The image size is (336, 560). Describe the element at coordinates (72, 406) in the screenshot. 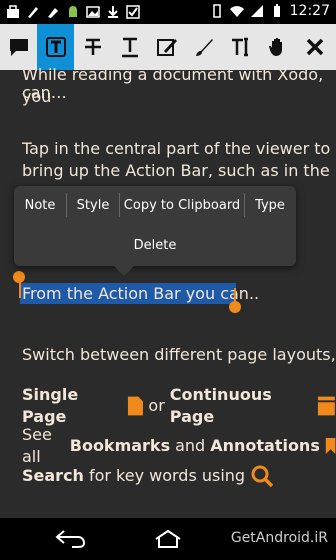

I see `single-page-link: Single Page` at that location.